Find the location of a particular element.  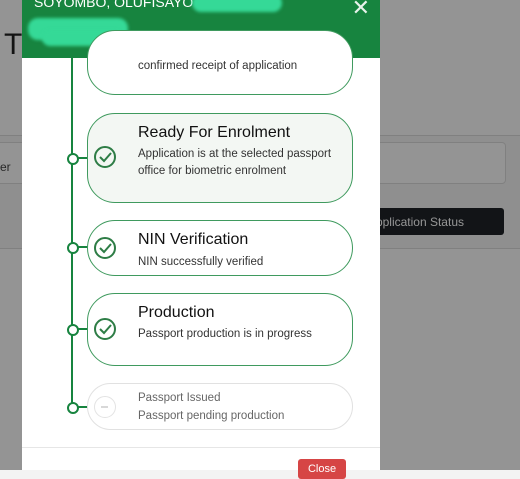

close-icon: ✕ is located at coordinates (361, 9).